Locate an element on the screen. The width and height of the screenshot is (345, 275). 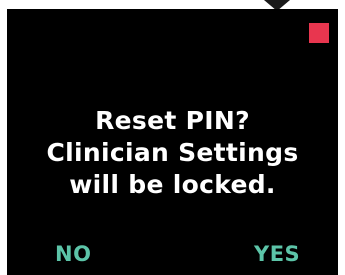
yes-button: YES is located at coordinates (277, 254).